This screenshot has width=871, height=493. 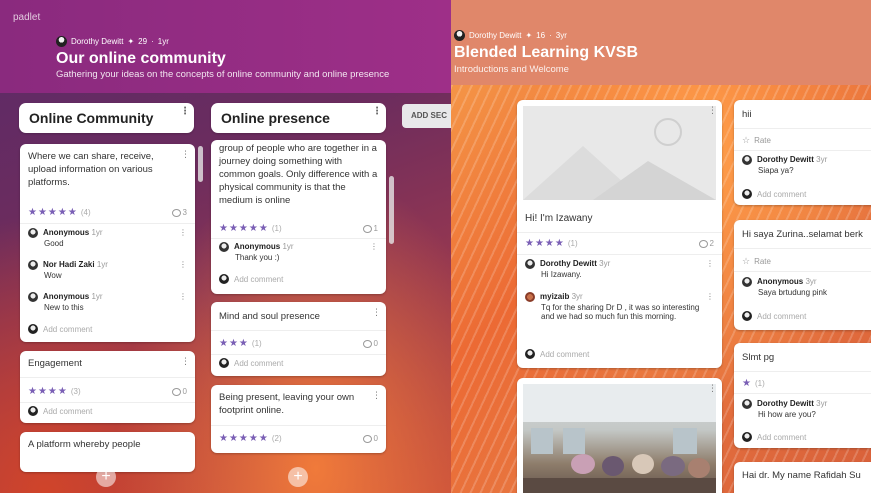 I want to click on post-card: Hai dr. My name Rafidah Su, so click(x=802, y=477).